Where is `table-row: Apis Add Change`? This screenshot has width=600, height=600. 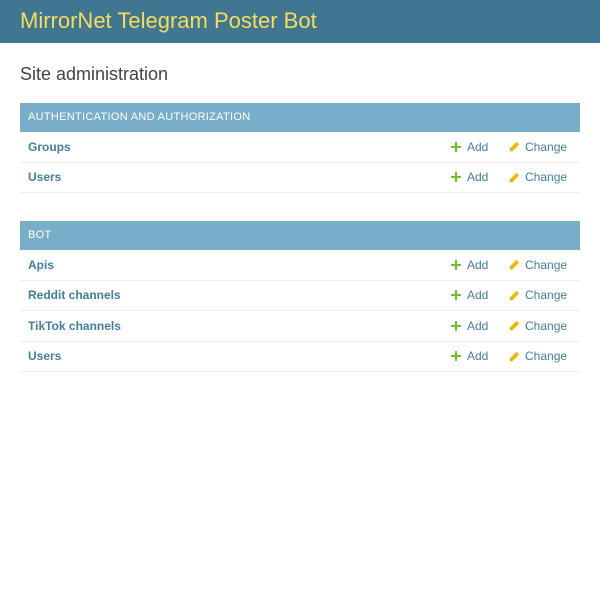
table-row: Apis Add Change is located at coordinates (300, 265).